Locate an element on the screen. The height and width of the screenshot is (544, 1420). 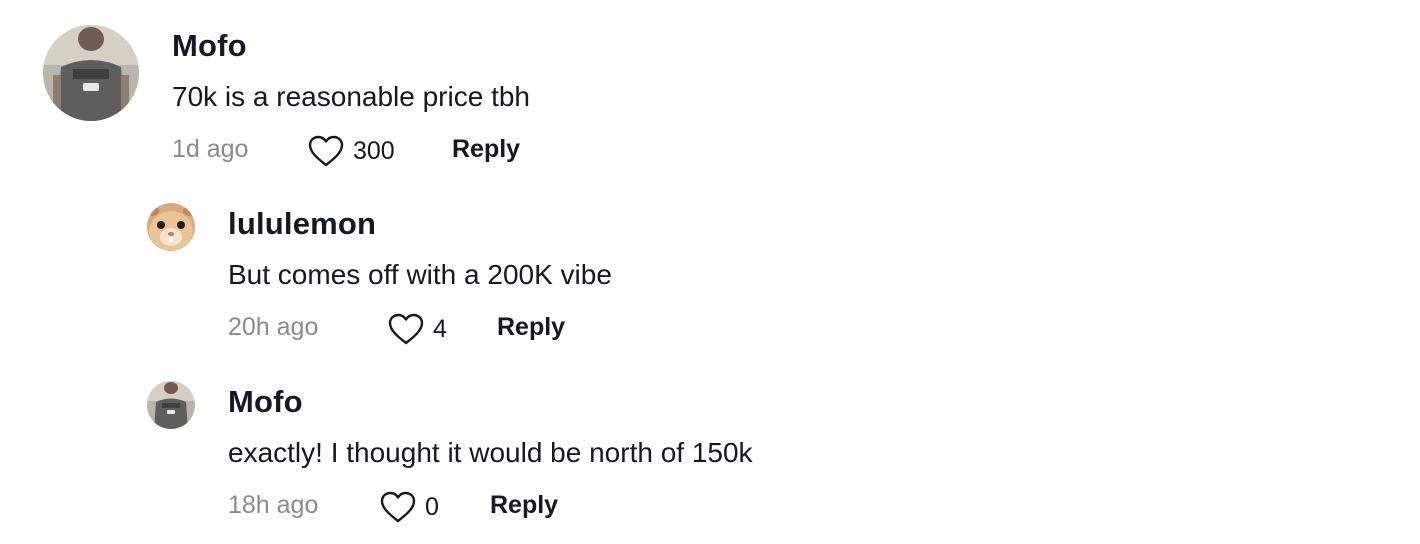
comment-username: lululemon is located at coordinates (302, 224).